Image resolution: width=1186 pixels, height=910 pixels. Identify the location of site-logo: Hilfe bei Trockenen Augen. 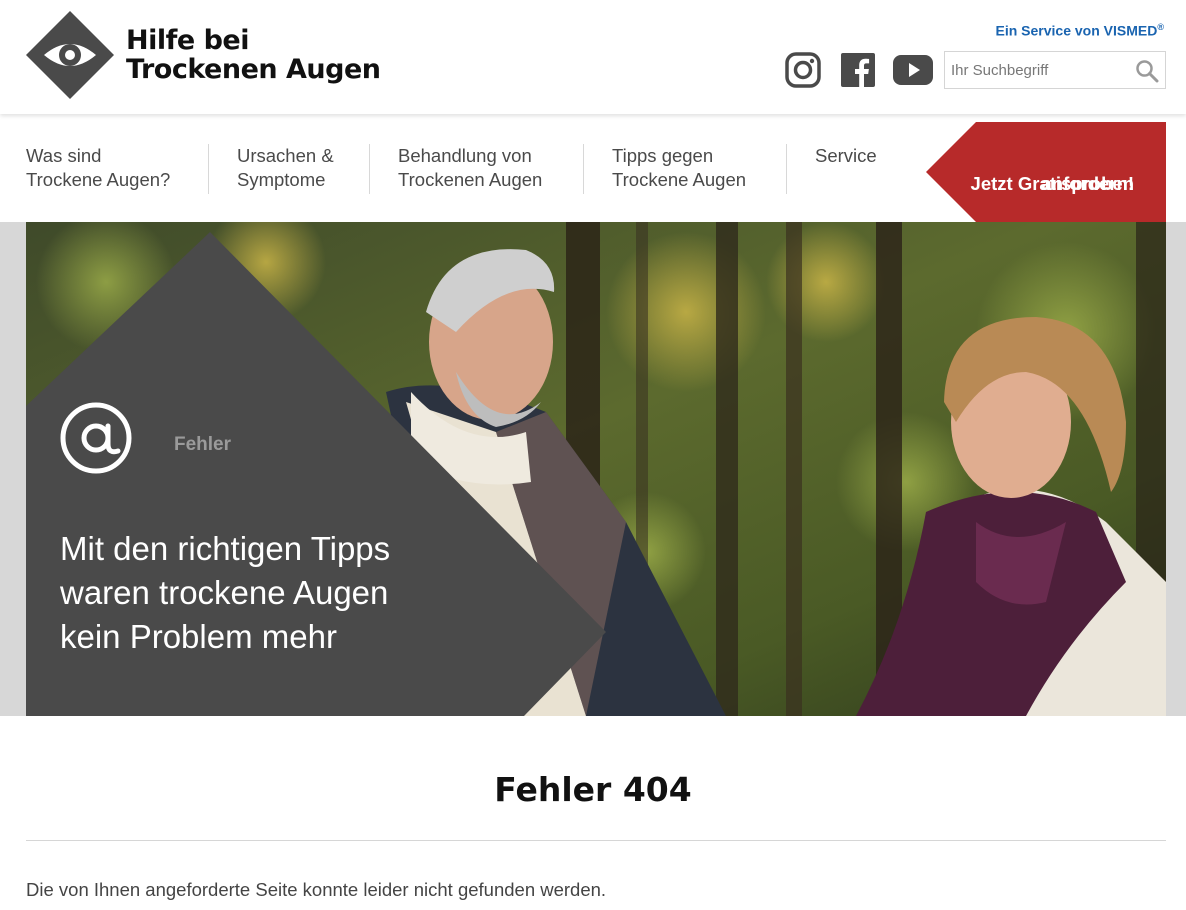
(203, 55).